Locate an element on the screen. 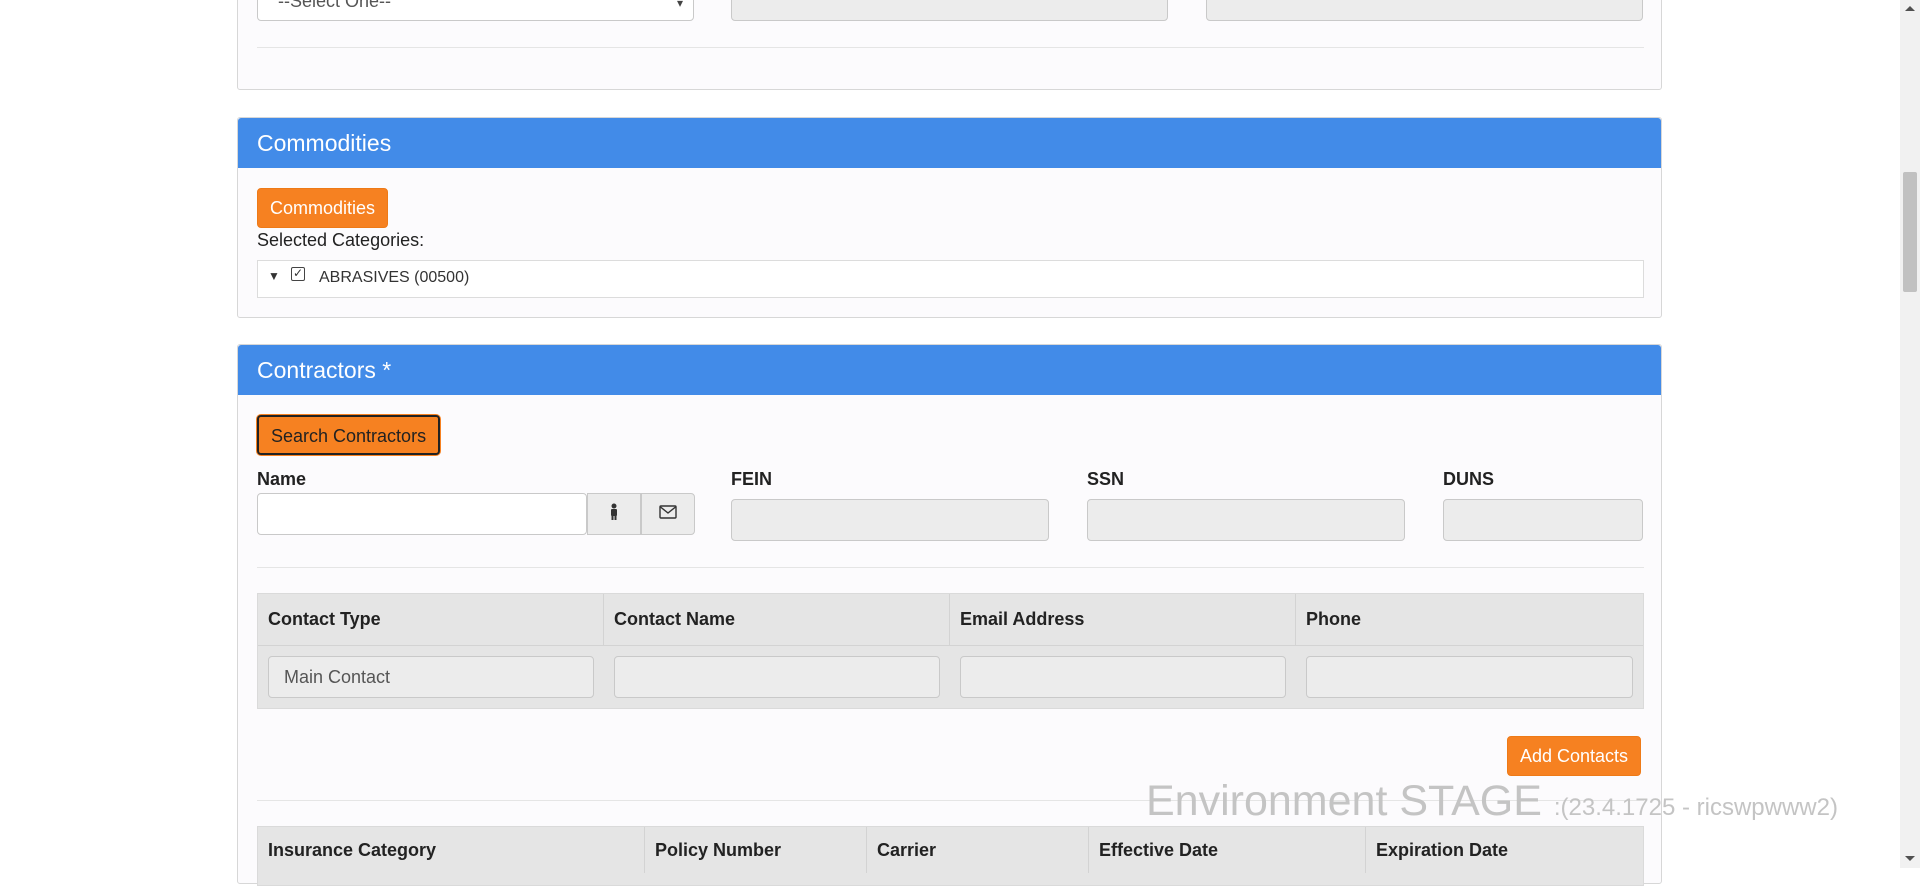  checkbox-checked-icon: ✓ is located at coordinates (298, 274).